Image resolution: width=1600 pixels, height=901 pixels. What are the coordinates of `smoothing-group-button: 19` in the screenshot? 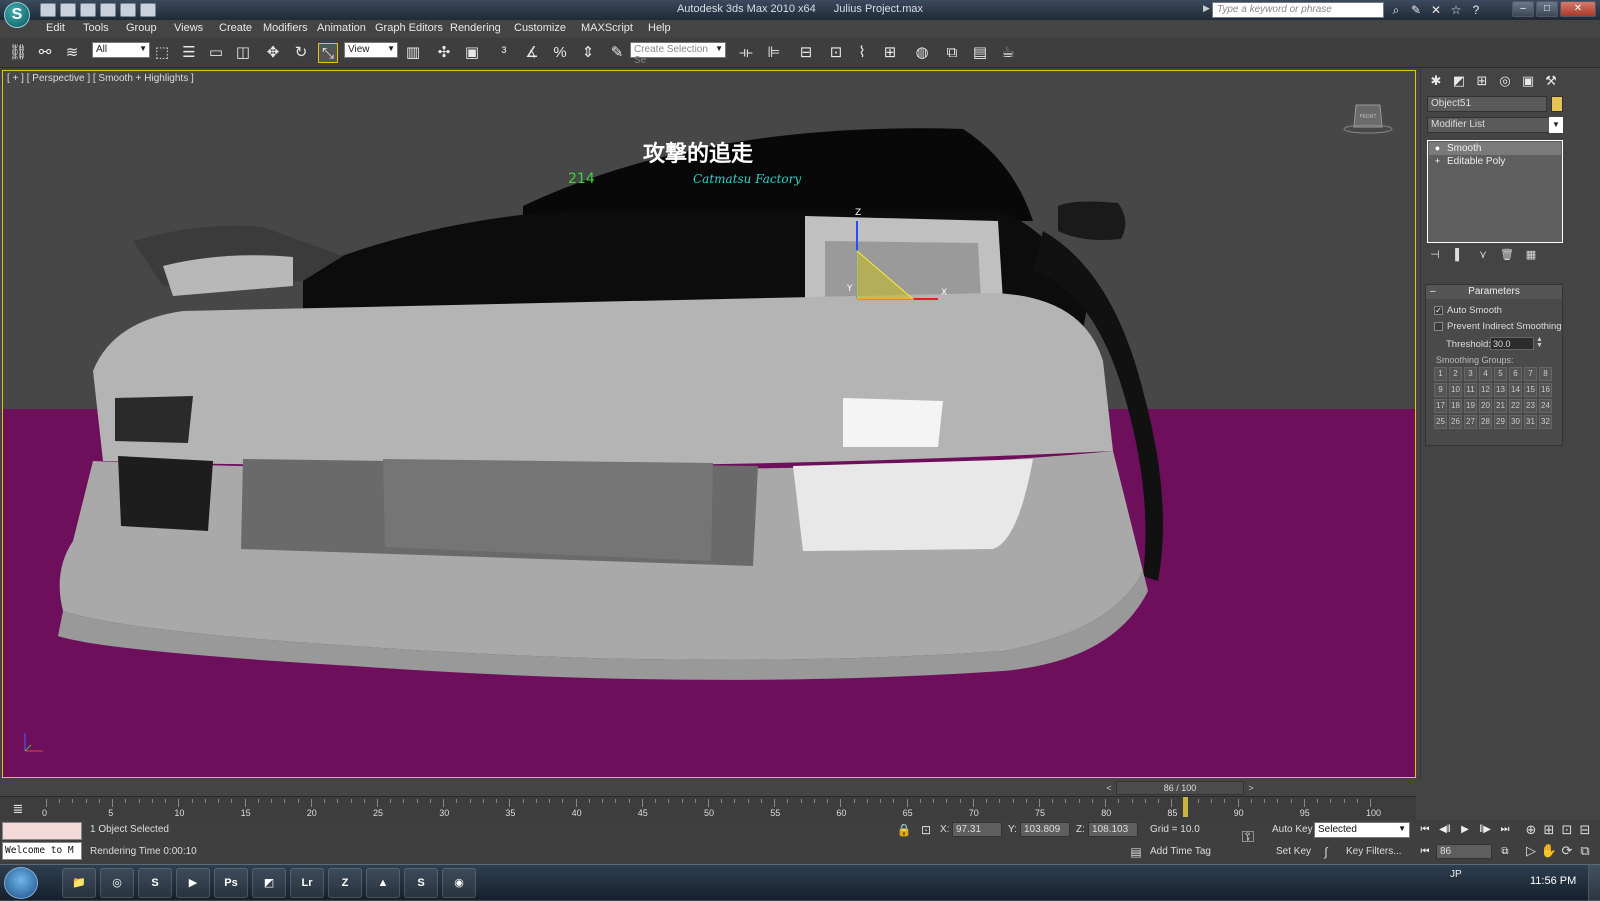 It's located at (1470, 406).